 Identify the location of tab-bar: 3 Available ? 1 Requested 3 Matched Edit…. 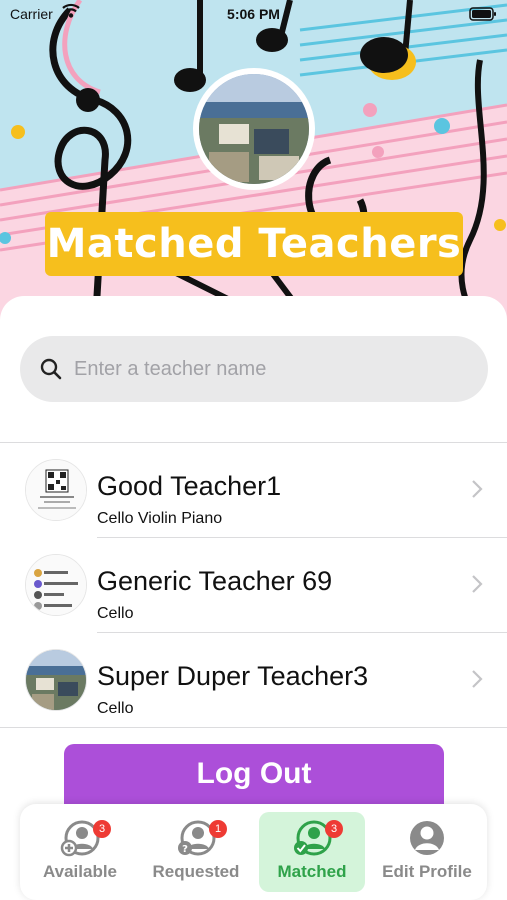
(253, 852).